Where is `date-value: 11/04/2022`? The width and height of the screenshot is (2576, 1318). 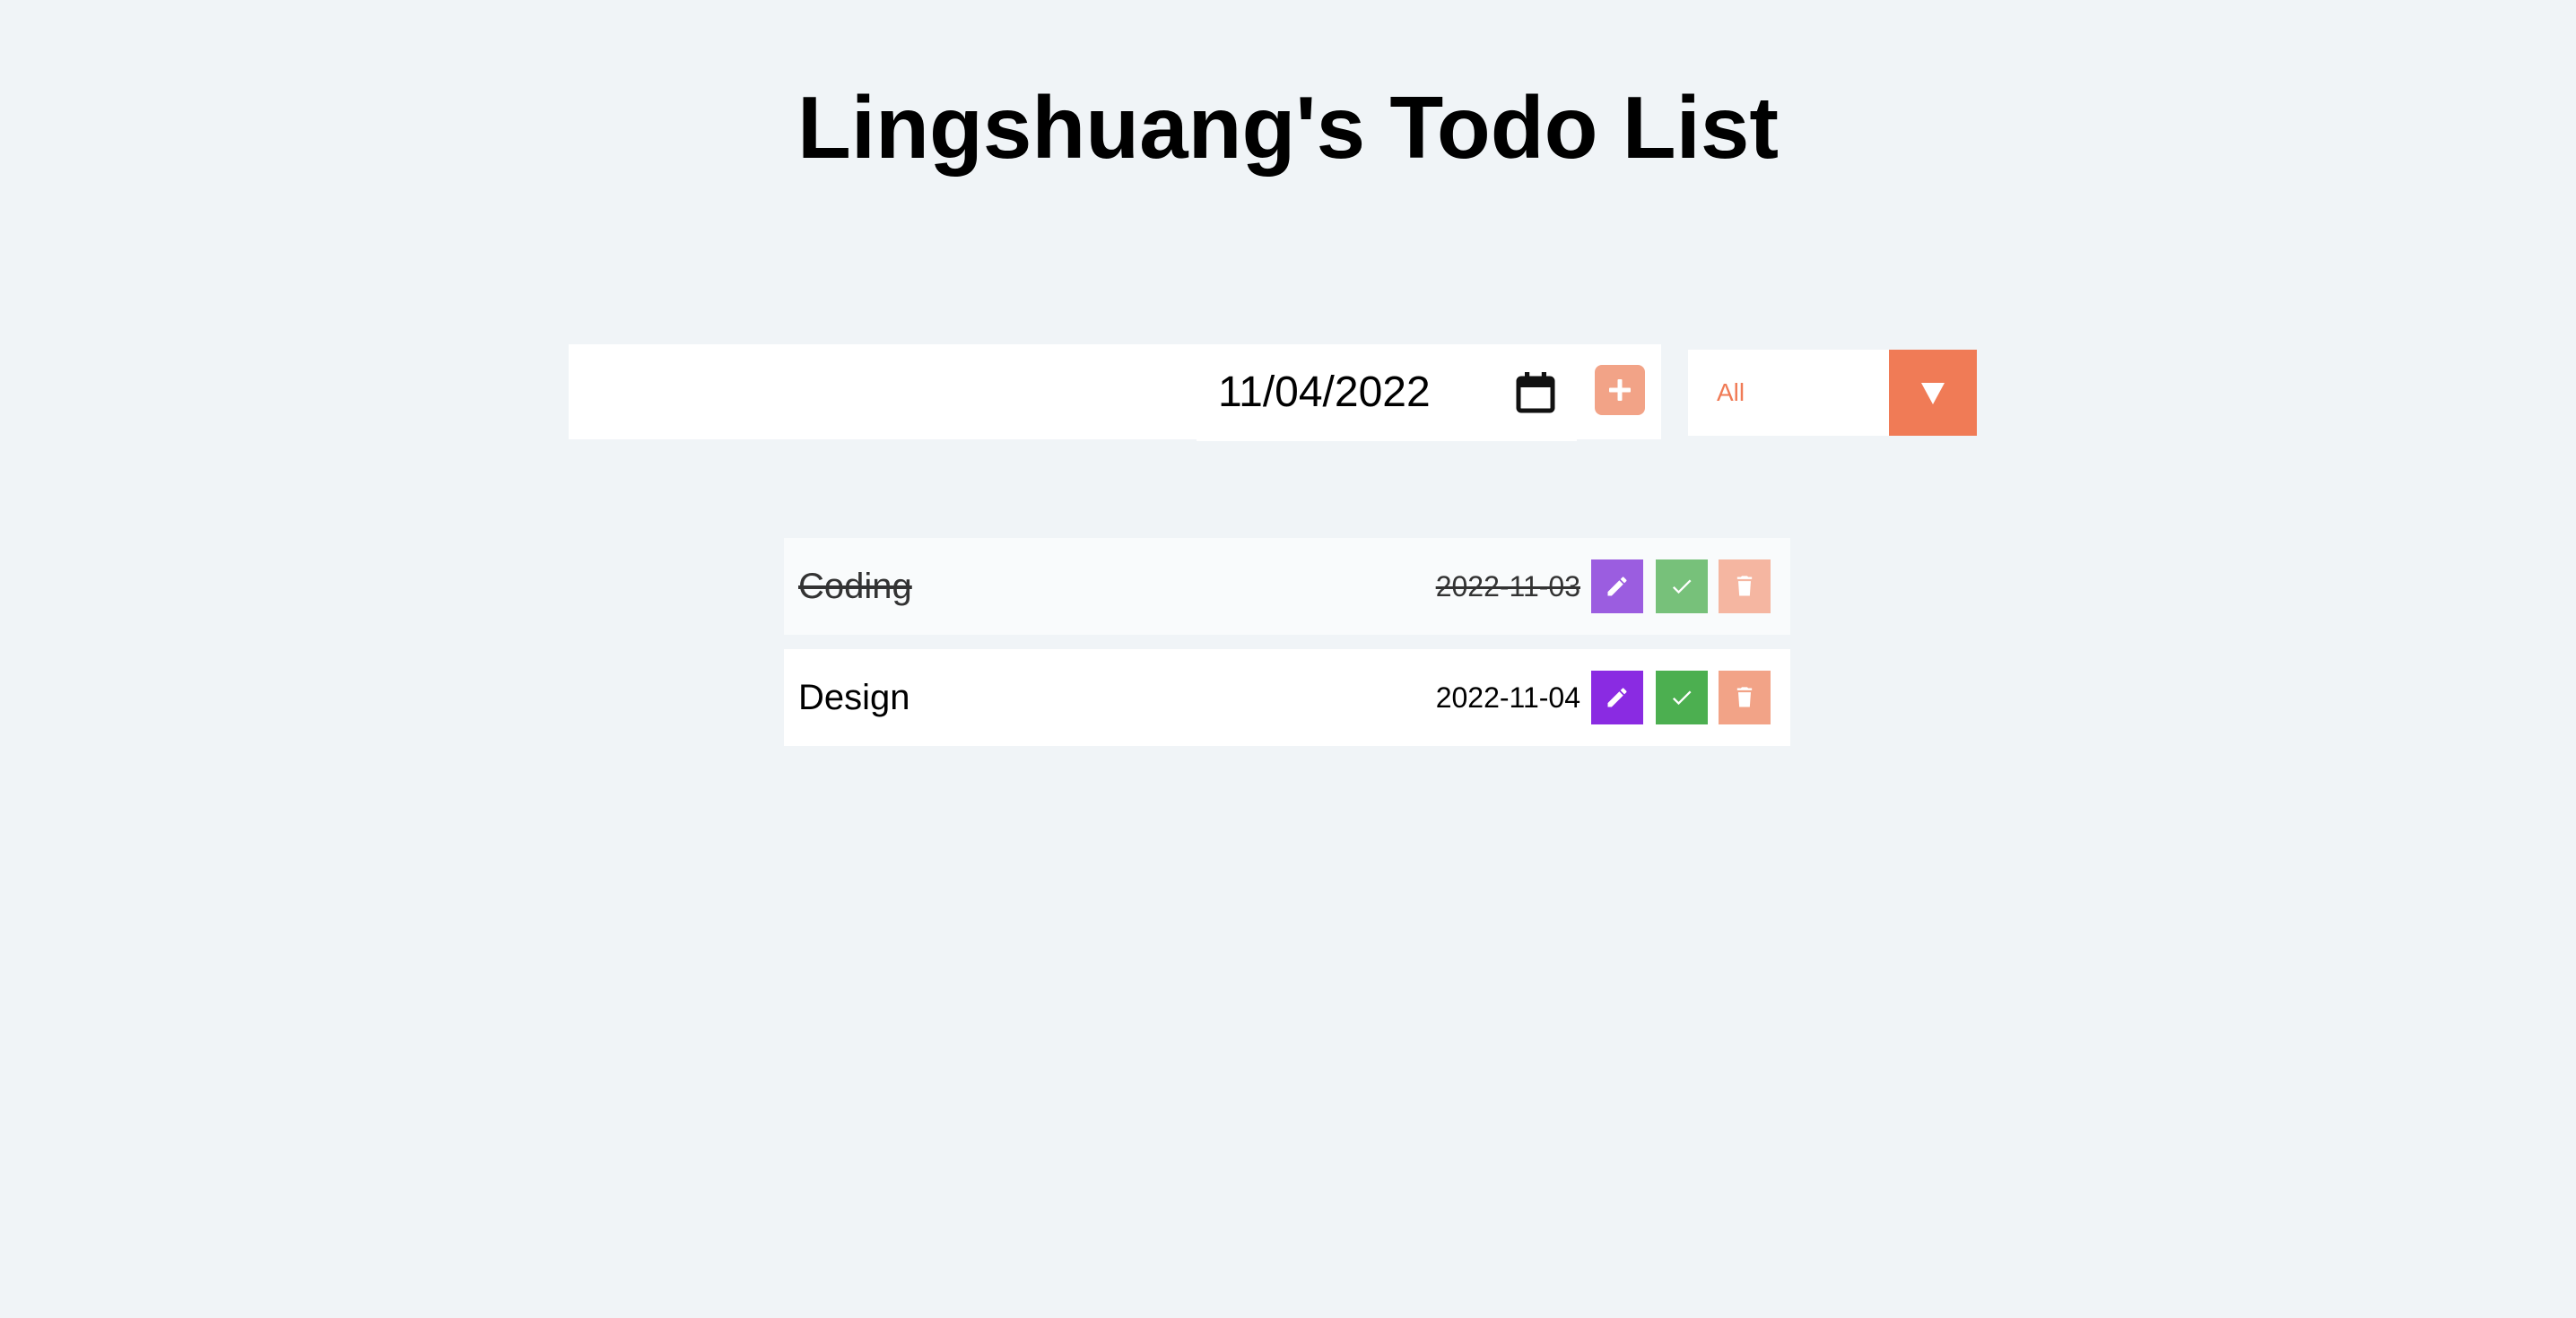 date-value: 11/04/2022 is located at coordinates (1324, 393).